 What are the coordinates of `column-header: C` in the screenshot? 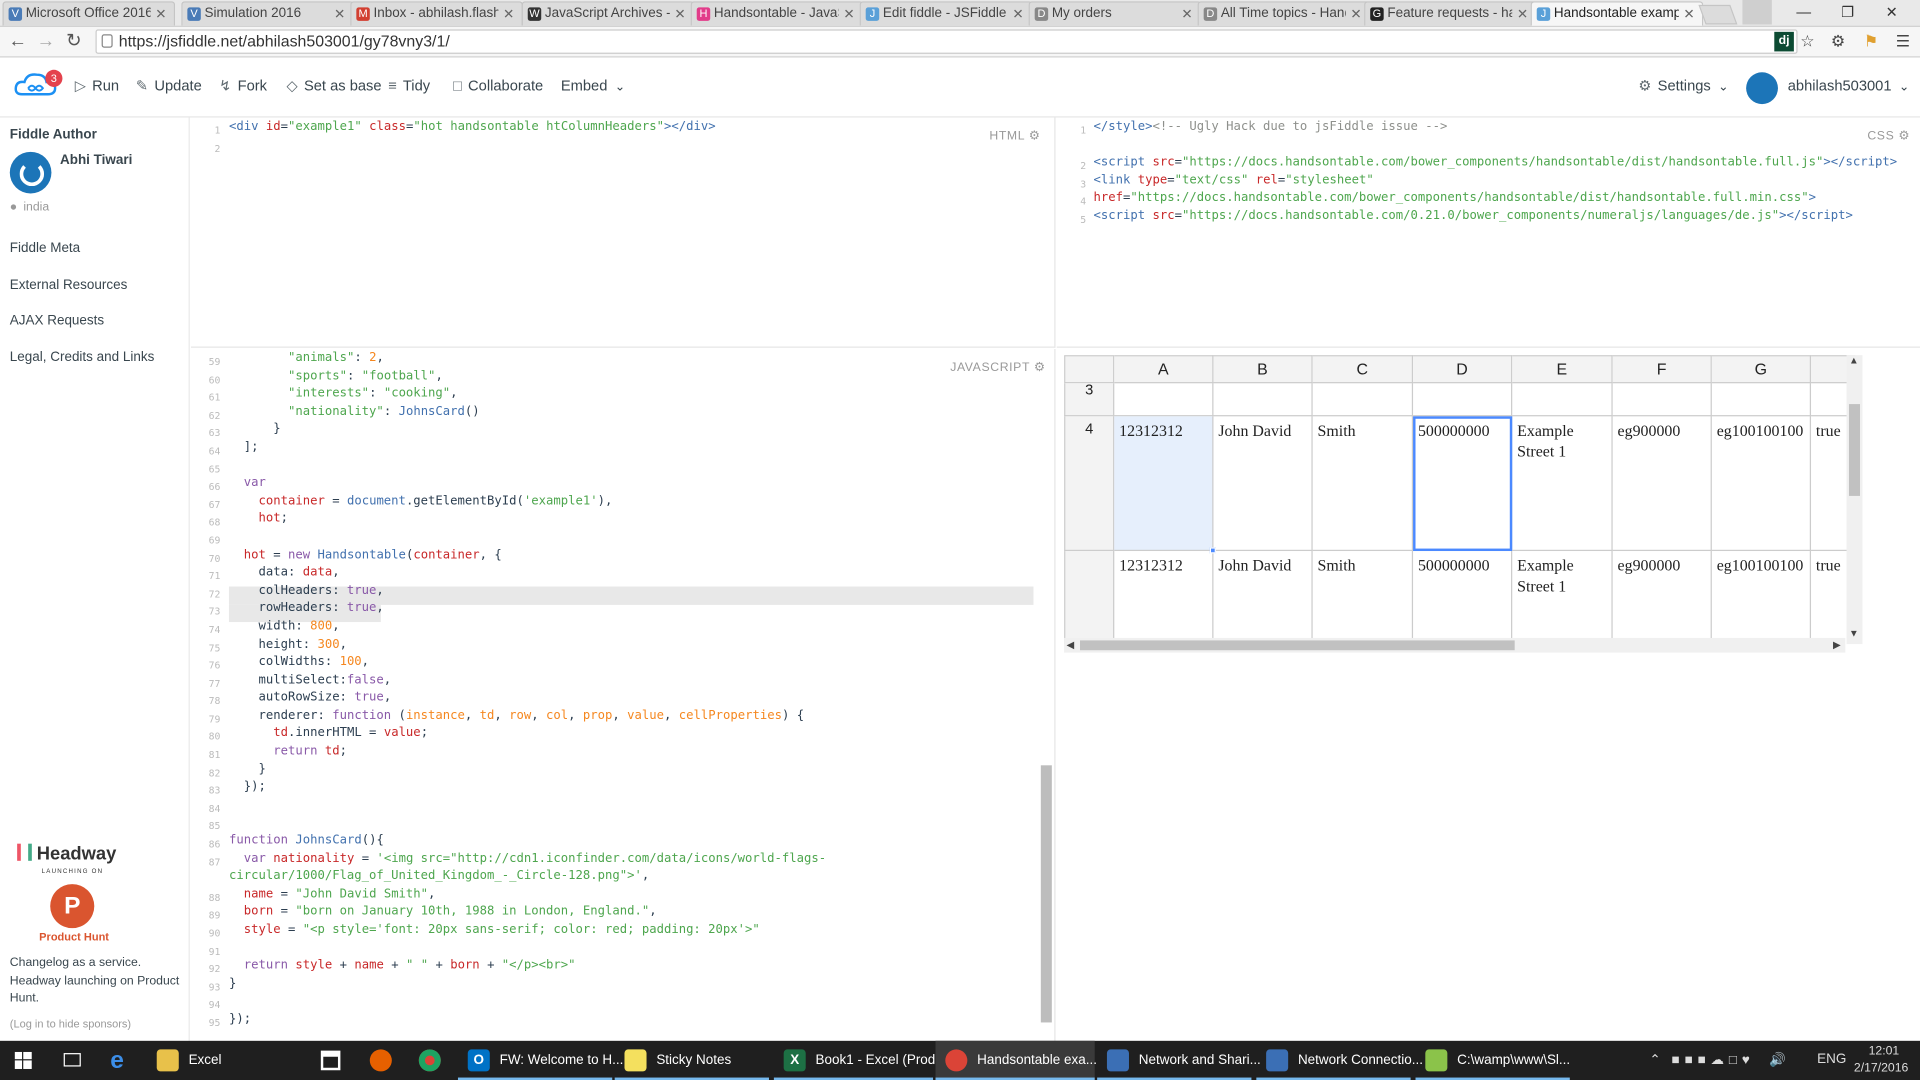 It's located at (1363, 369).